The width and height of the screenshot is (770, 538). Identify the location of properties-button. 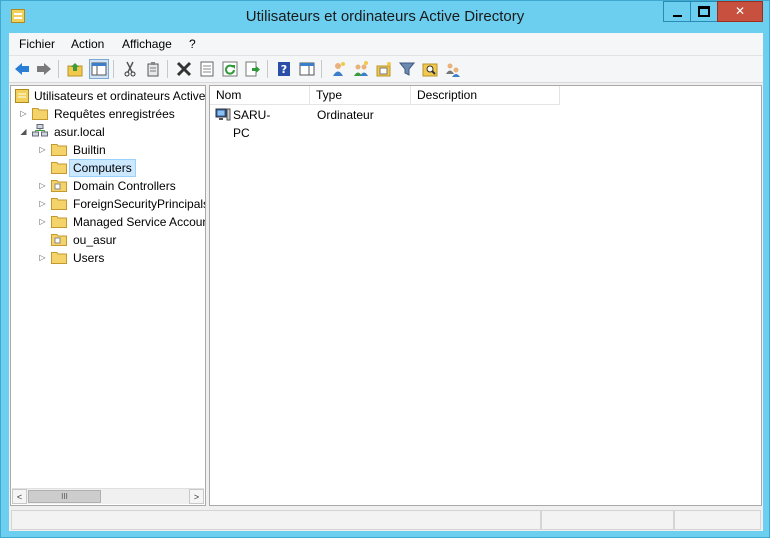
(207, 69).